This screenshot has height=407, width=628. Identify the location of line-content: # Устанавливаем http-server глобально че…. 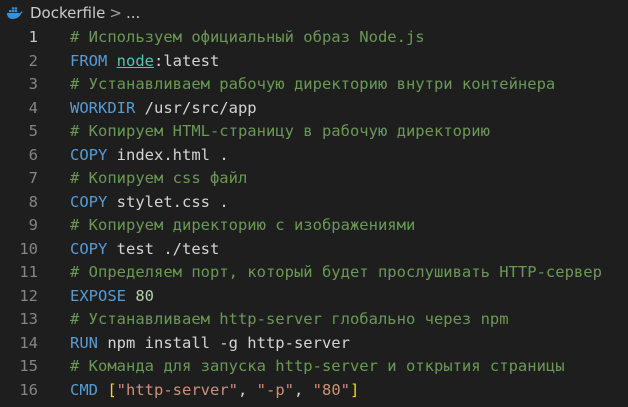
(289, 320).